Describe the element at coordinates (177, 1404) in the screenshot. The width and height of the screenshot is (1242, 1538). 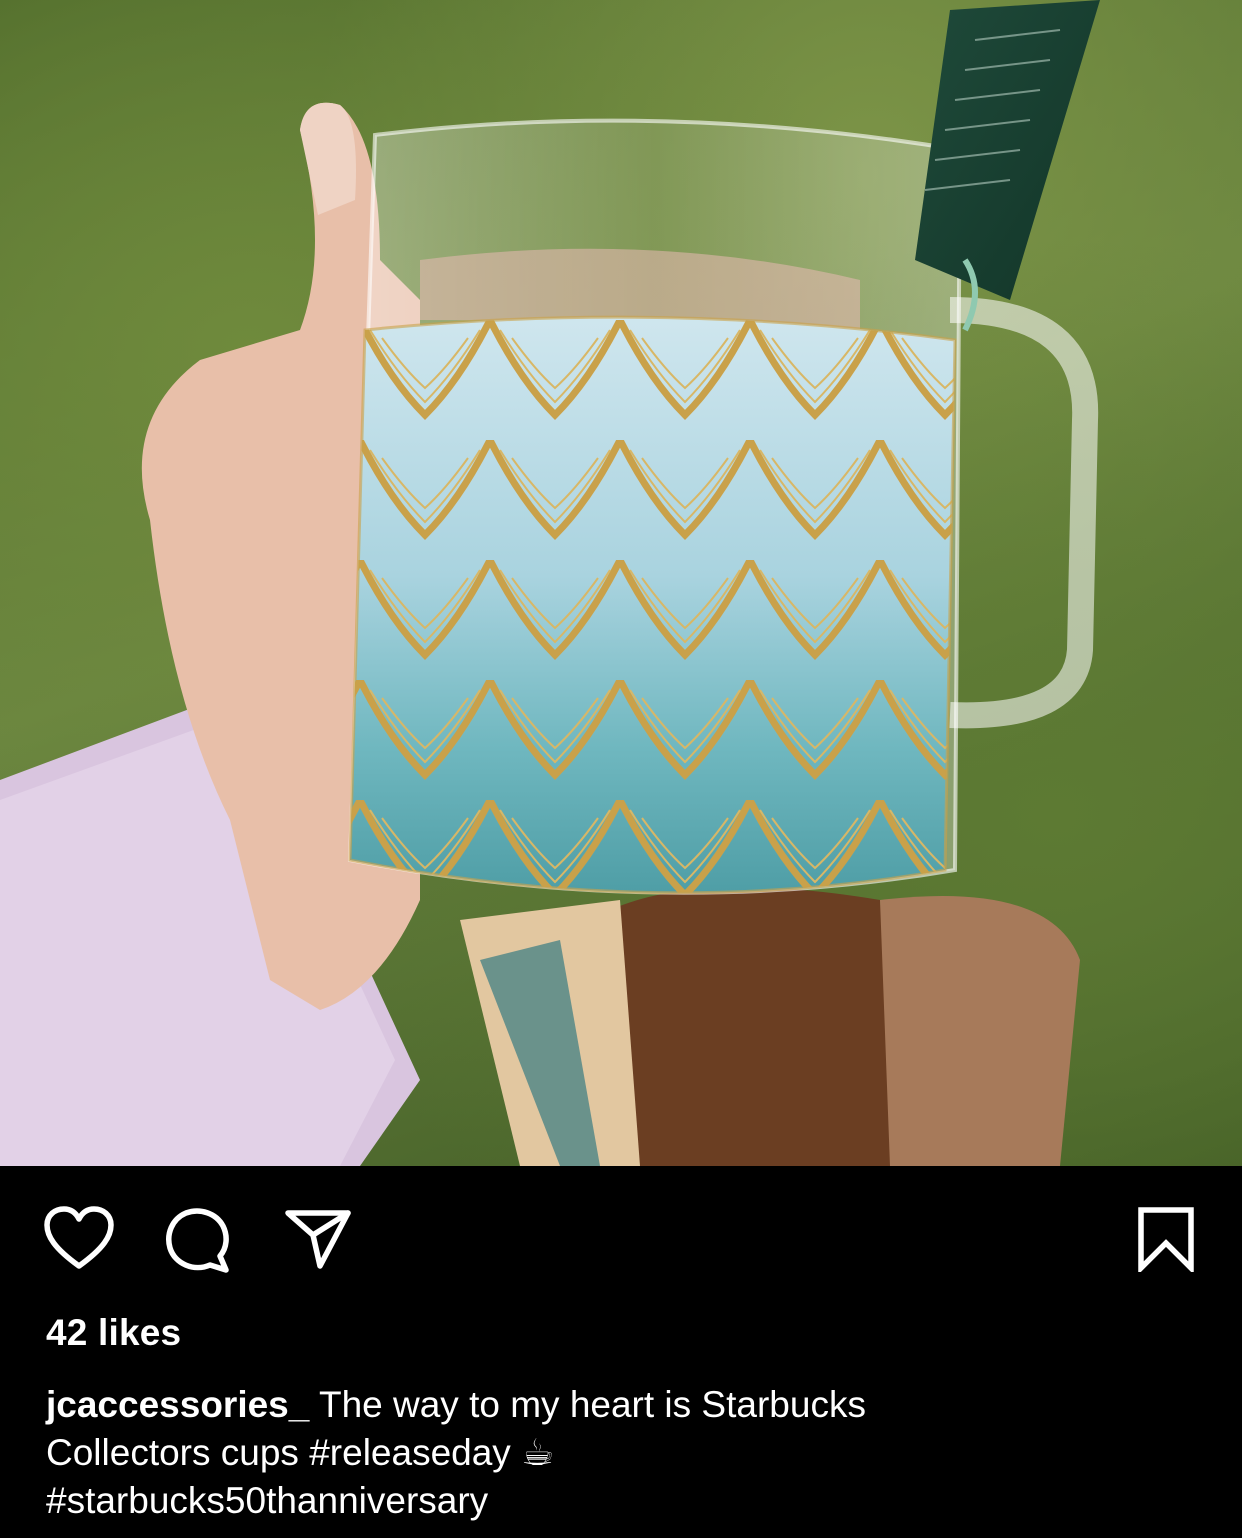
I see `caption-username: jcaccessories_` at that location.